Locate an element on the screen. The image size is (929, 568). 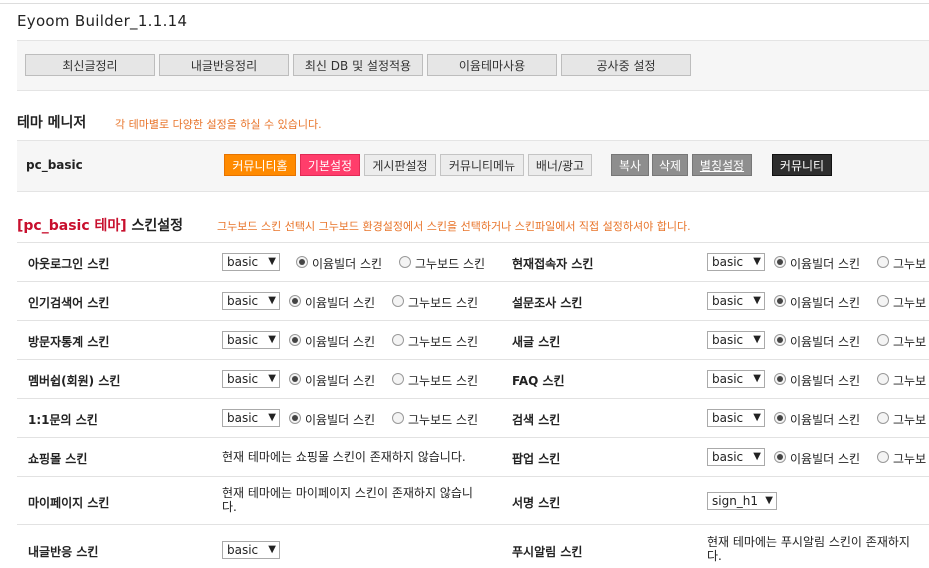
search-skin-select: basic ▼ is located at coordinates (736, 418).